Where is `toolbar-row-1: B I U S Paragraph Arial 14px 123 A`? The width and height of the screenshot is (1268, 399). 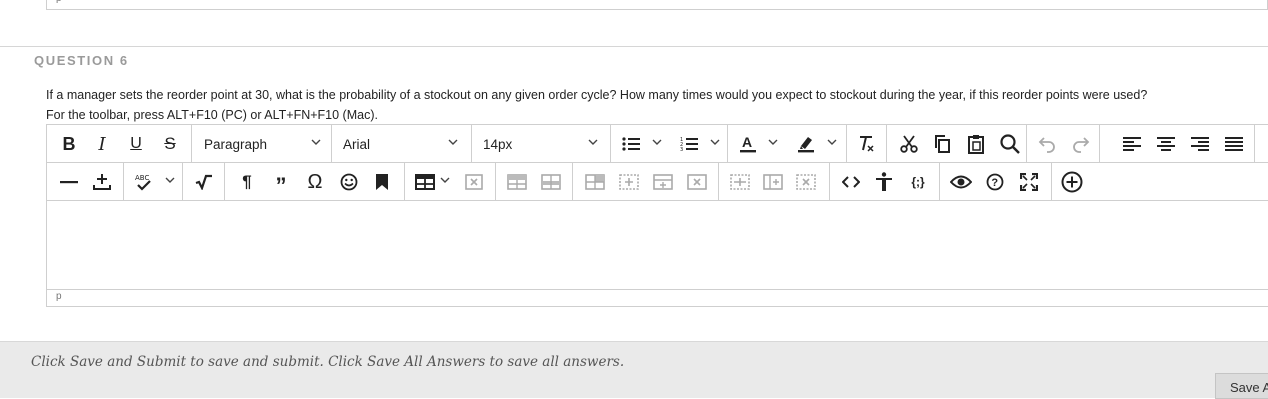
toolbar-row-1: B I U S Paragraph Arial 14px 123 A is located at coordinates (657, 144).